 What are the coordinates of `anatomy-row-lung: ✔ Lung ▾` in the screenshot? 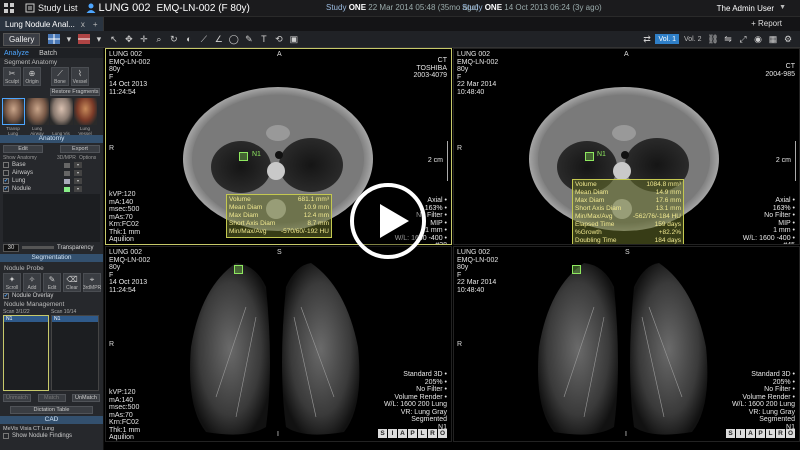 It's located at (51, 181).